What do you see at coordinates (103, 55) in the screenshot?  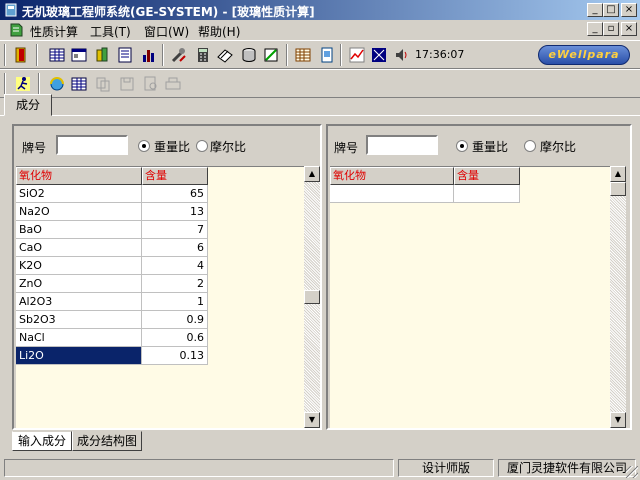 I see `books-icon` at bounding box center [103, 55].